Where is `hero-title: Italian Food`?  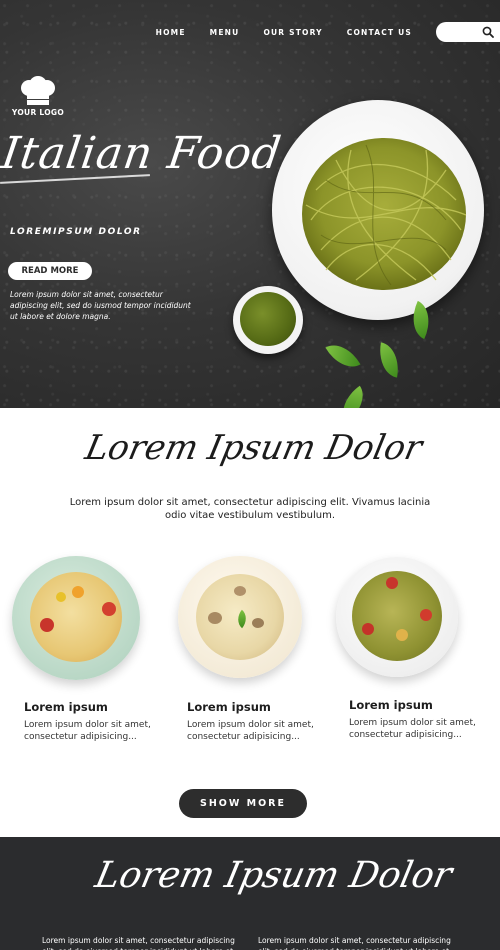
hero-title: Italian Food is located at coordinates (142, 153).